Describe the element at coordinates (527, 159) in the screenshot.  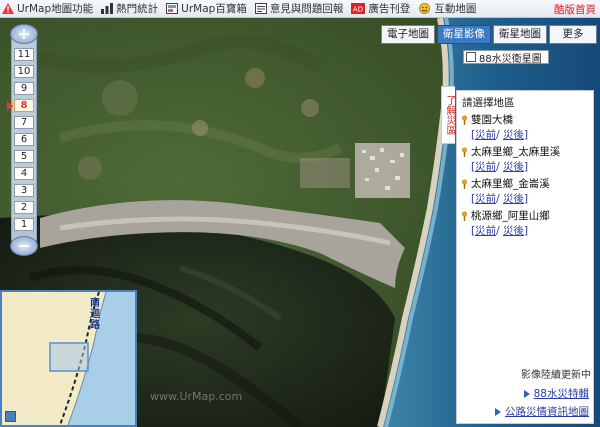
I see `area-item: 太麻里鄉_太麻里溪 [災前/ 災後]` at that location.